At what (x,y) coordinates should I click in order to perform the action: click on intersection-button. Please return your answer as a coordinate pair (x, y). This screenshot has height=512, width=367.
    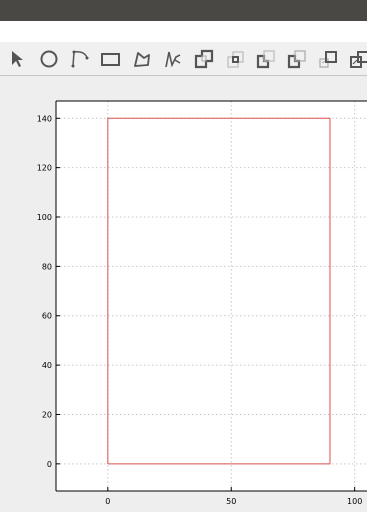
    Looking at the image, I should click on (235, 59).